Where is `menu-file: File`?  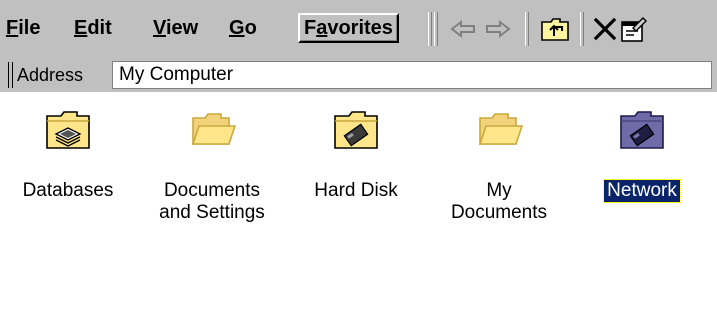
menu-file: File is located at coordinates (23, 28).